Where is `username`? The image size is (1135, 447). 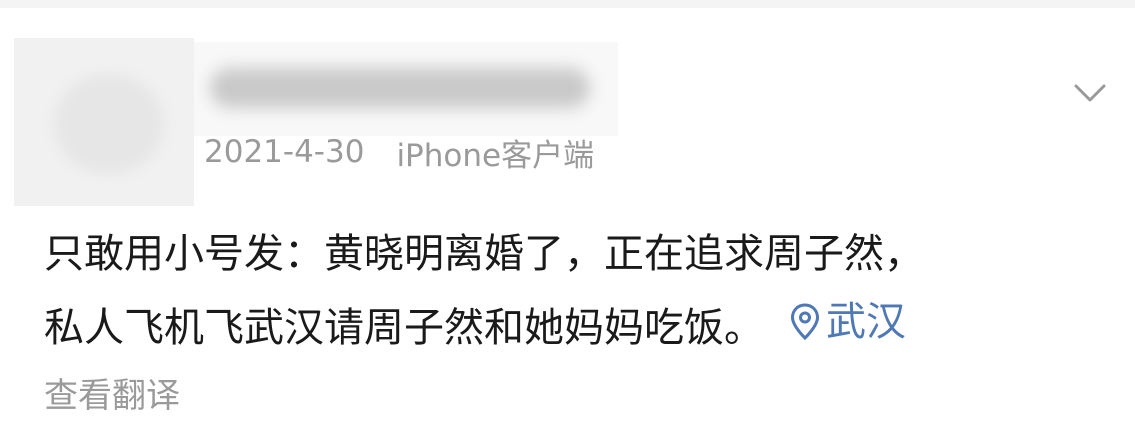 username is located at coordinates (406, 89).